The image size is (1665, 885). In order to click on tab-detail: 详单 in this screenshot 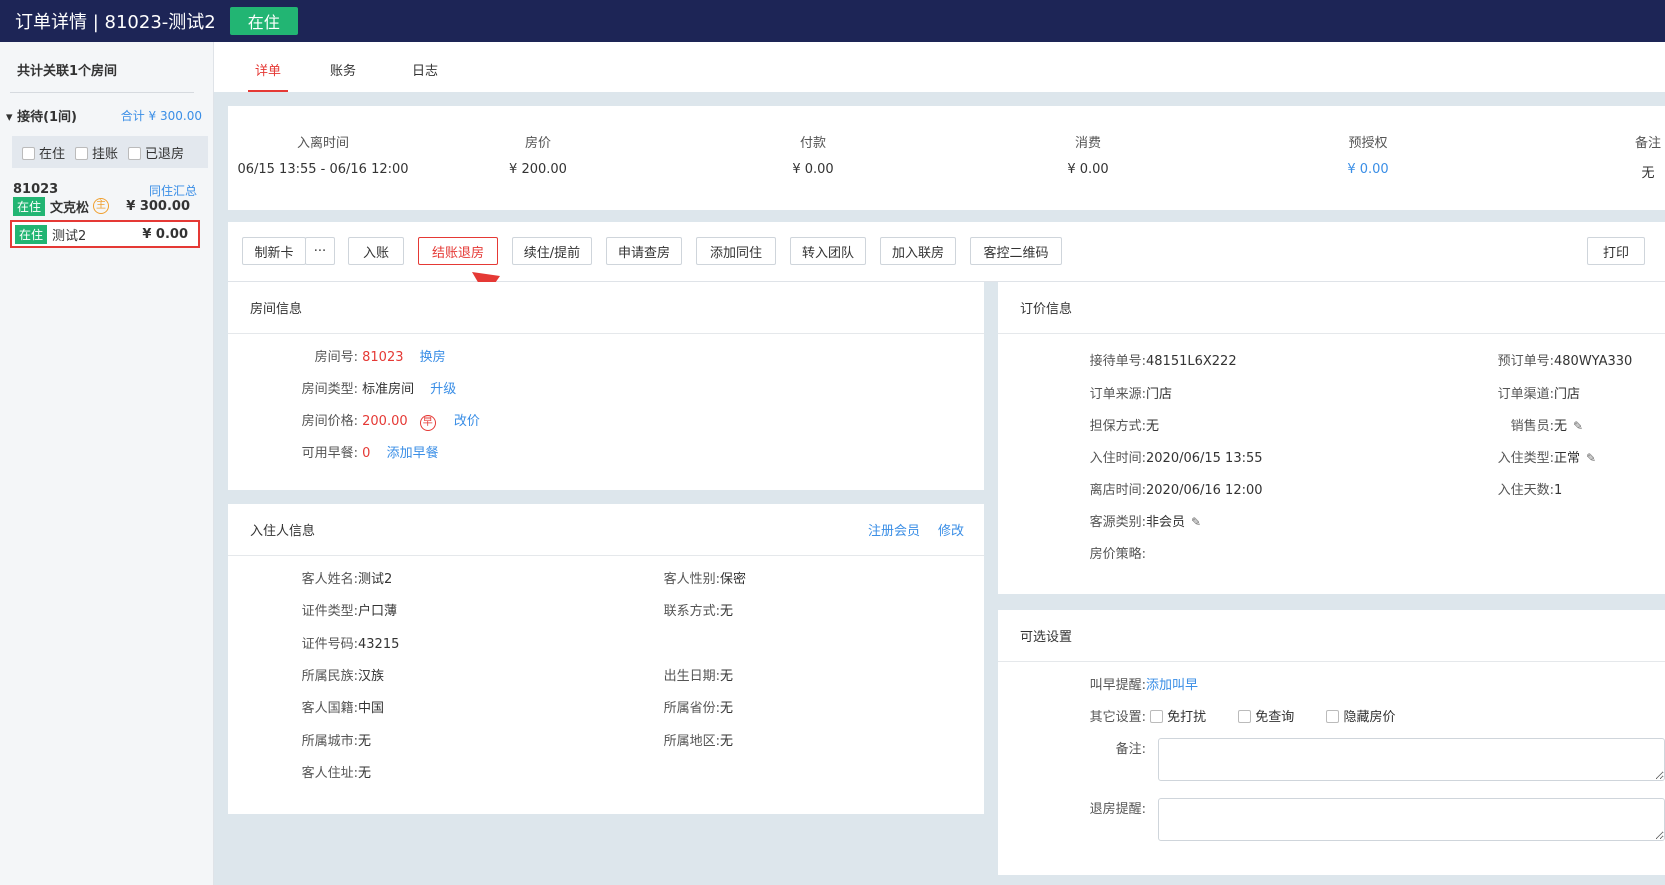, I will do `click(268, 76)`.